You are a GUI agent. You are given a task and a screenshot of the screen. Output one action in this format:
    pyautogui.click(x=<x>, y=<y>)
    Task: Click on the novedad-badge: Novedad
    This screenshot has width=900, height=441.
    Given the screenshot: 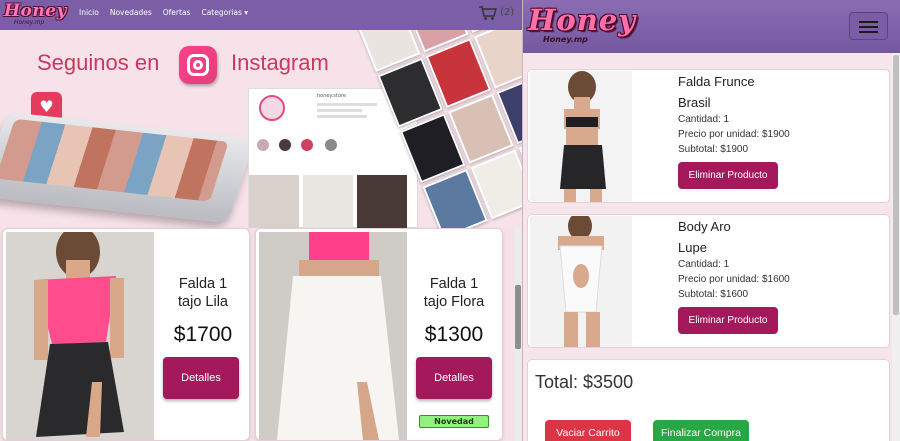 What is the action you would take?
    pyautogui.click(x=454, y=421)
    